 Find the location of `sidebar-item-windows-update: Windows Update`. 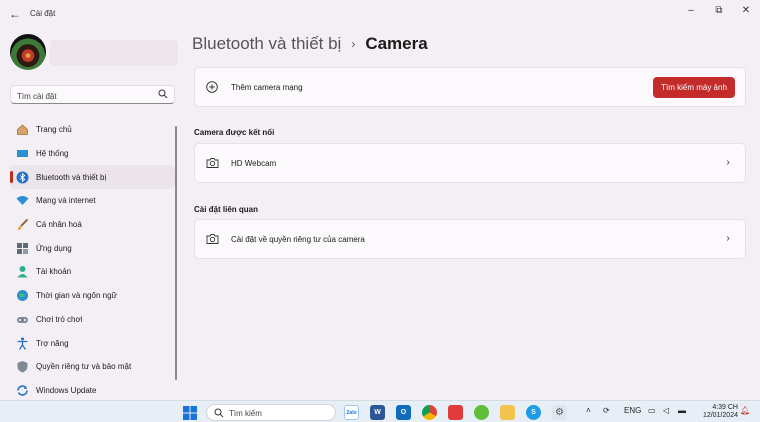

sidebar-item-windows-update: Windows Update is located at coordinates (92, 391).